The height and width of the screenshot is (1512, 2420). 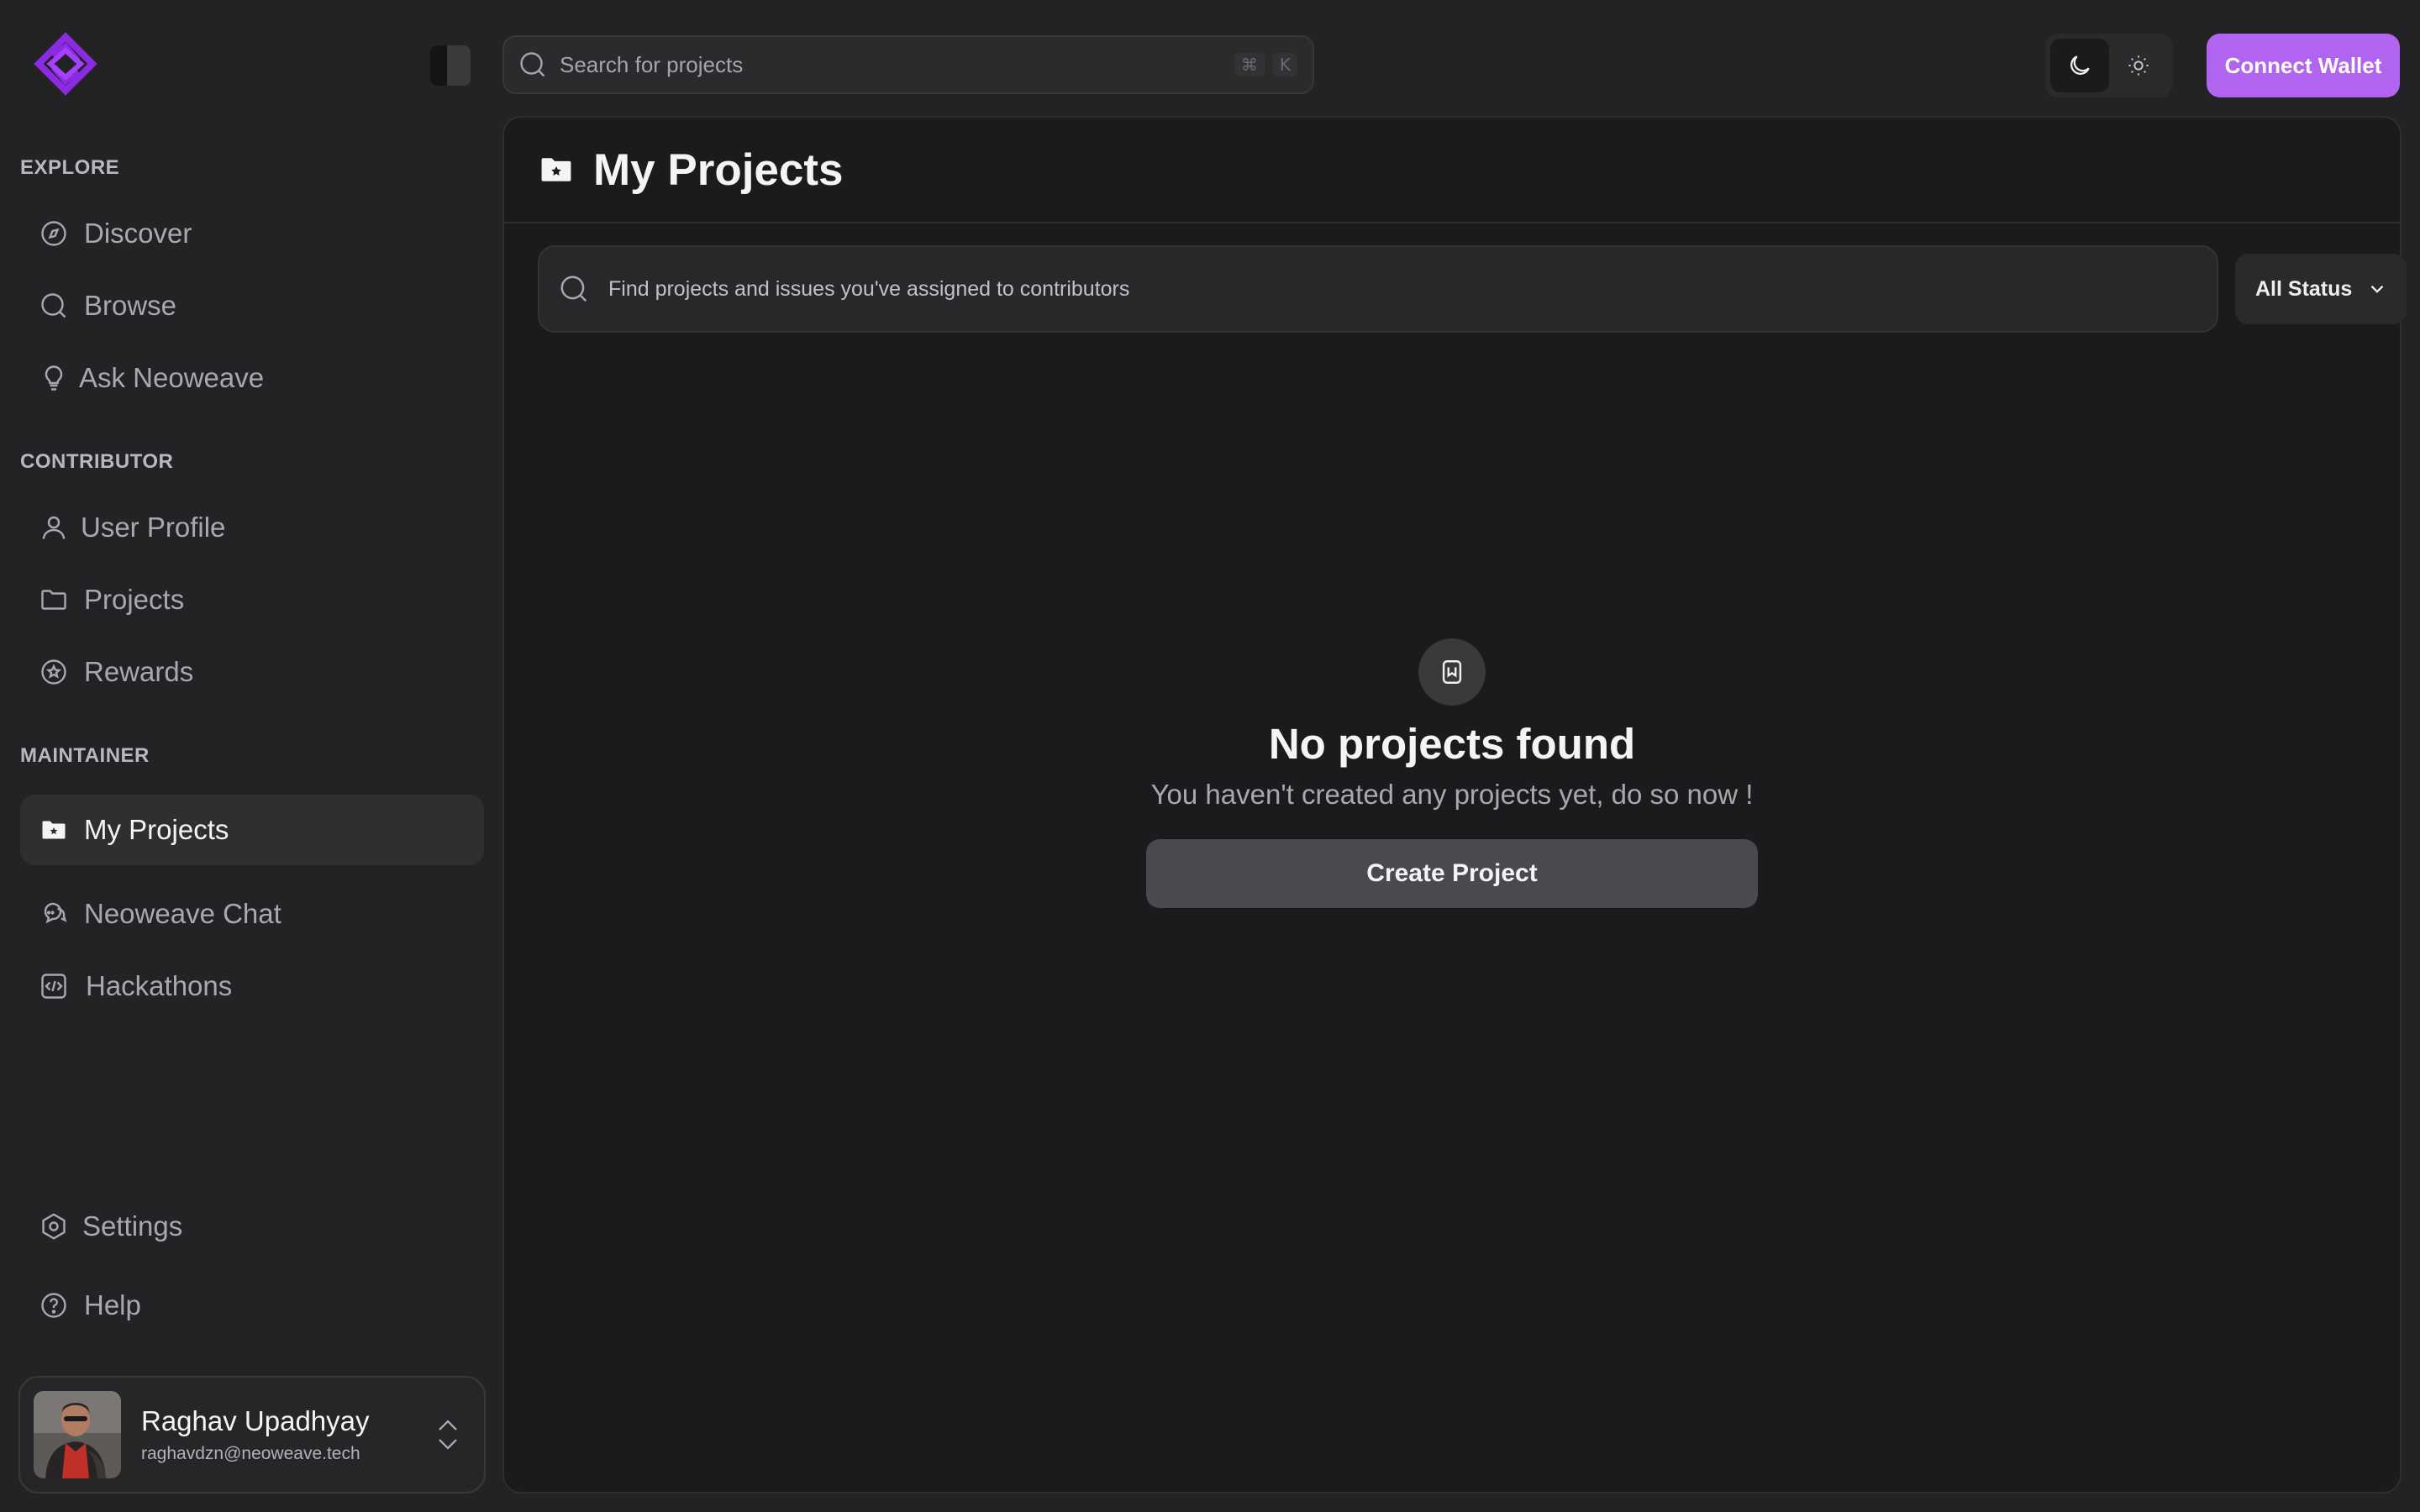 What do you see at coordinates (448, 1434) in the screenshot?
I see `chevrons-up-down-icon` at bounding box center [448, 1434].